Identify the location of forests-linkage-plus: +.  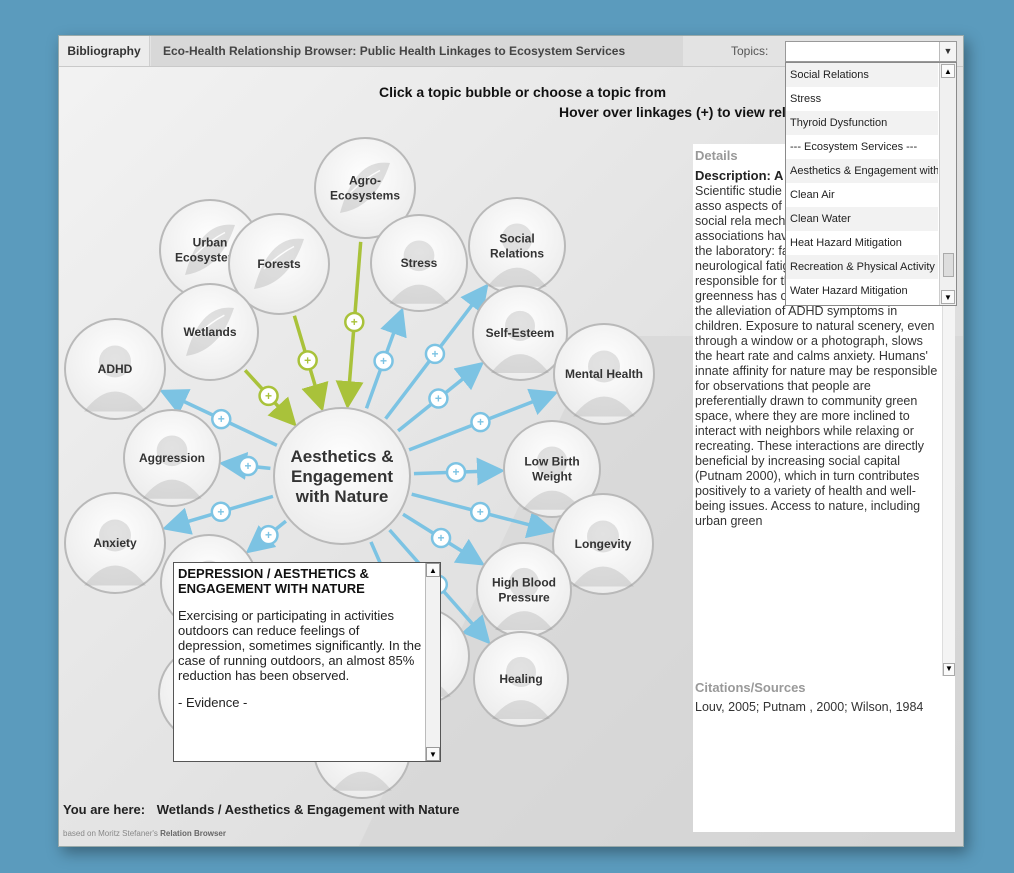
(307, 360).